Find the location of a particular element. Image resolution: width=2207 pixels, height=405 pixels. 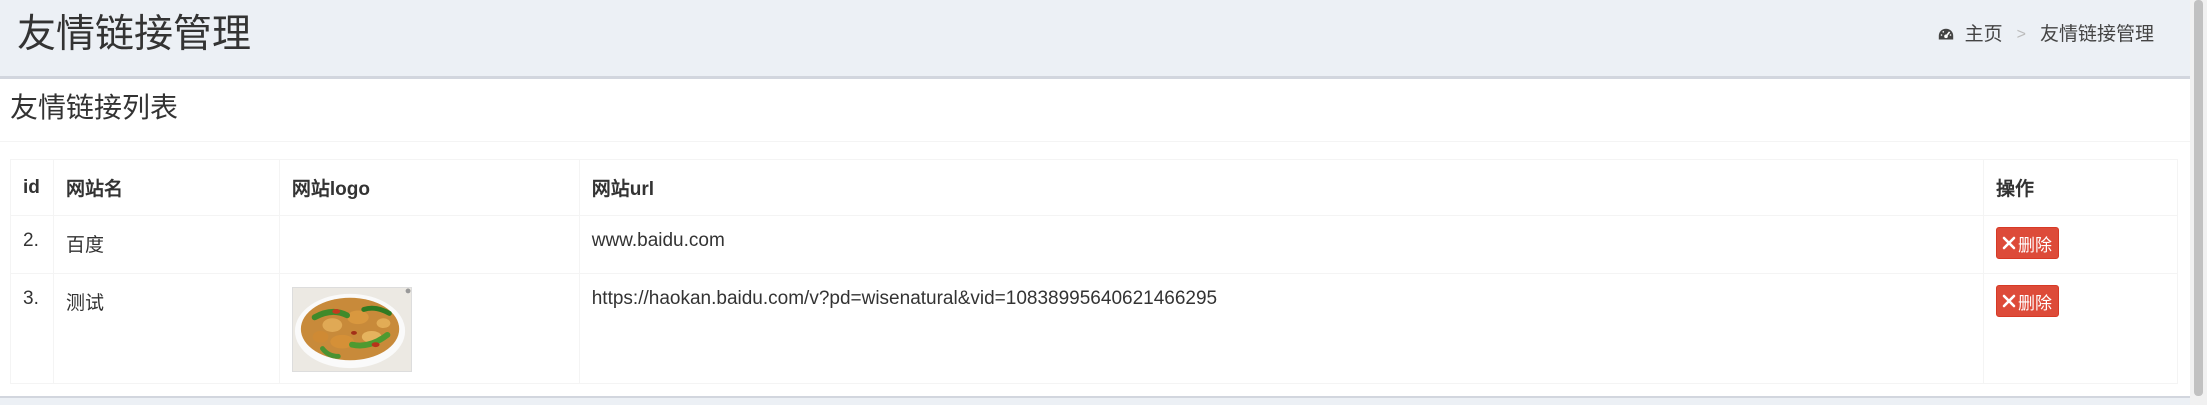

breadcrumb: 主页 > 友情链接管理 is located at coordinates (2045, 35).